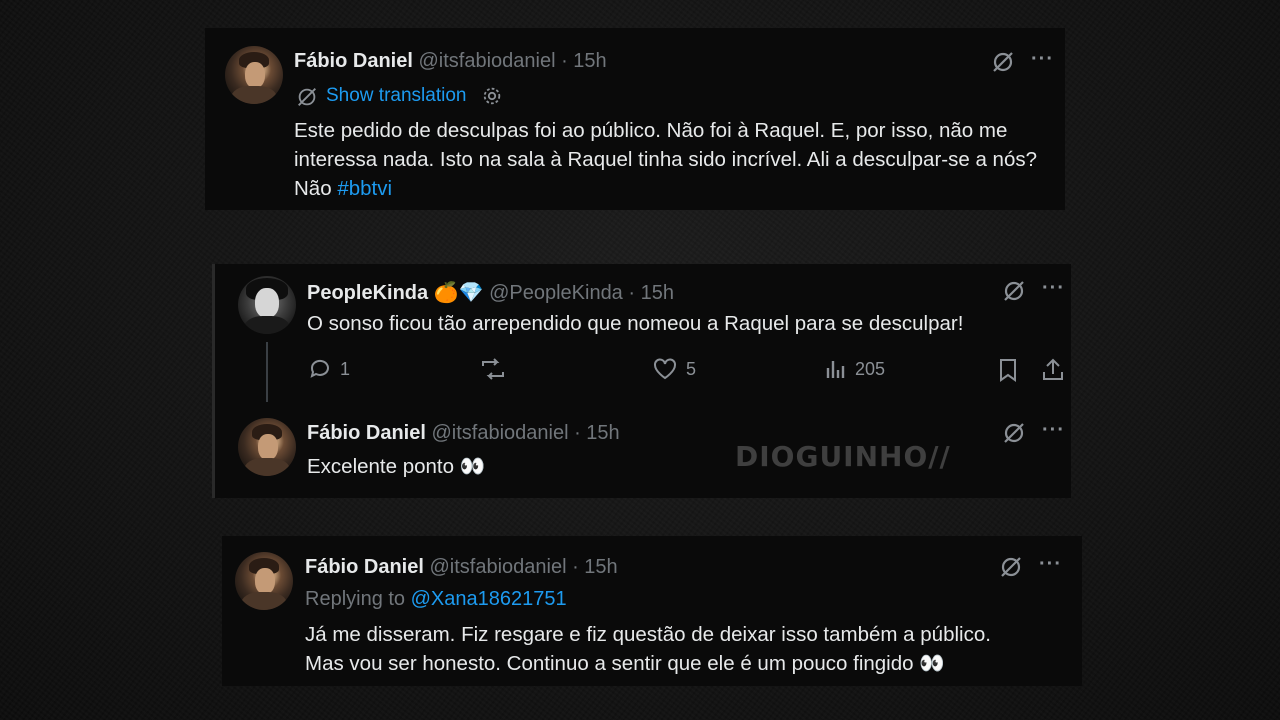 This screenshot has height=720, width=1280. Describe the element at coordinates (345, 368) in the screenshot. I see `reply-count: 1` at that location.